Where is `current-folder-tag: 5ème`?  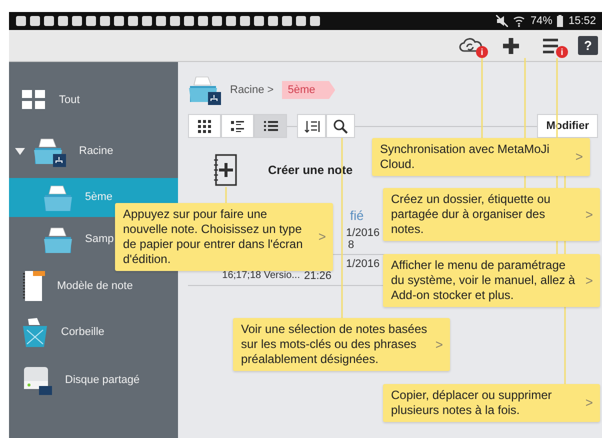 current-folder-tag: 5ème is located at coordinates (309, 90).